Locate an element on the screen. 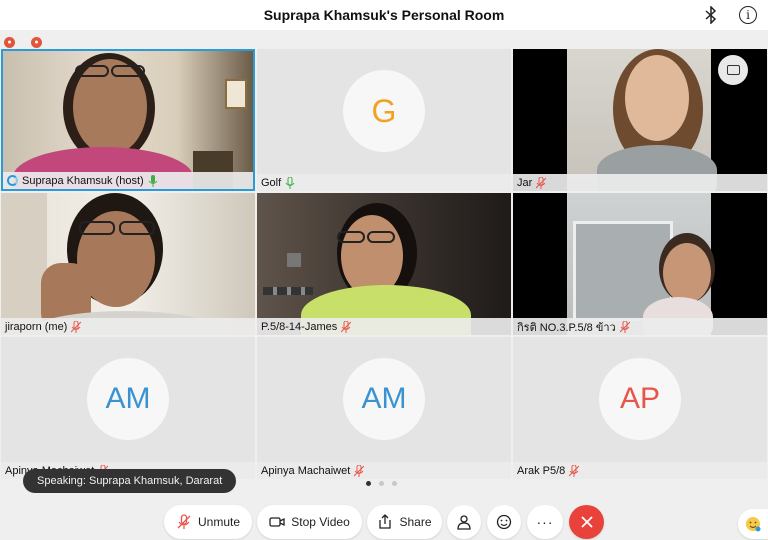 The width and height of the screenshot is (768, 540). wall-outlets is located at coordinates (288, 291).